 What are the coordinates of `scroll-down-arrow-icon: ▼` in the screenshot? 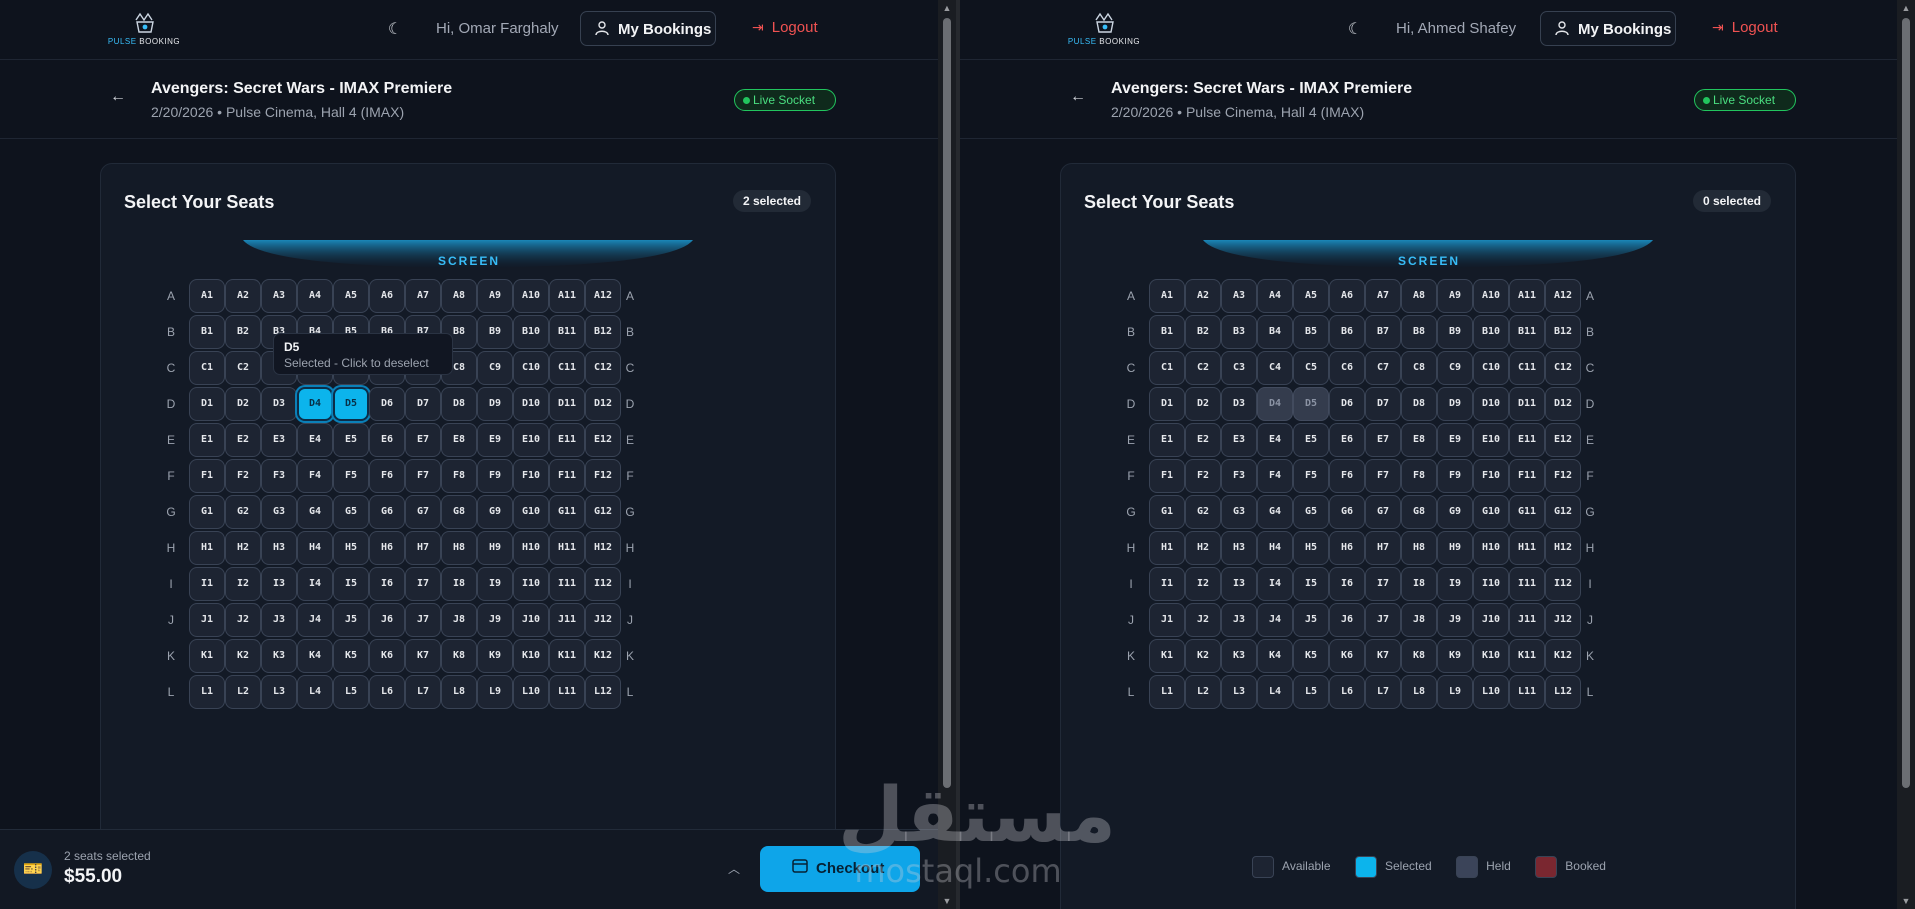 It's located at (947, 901).